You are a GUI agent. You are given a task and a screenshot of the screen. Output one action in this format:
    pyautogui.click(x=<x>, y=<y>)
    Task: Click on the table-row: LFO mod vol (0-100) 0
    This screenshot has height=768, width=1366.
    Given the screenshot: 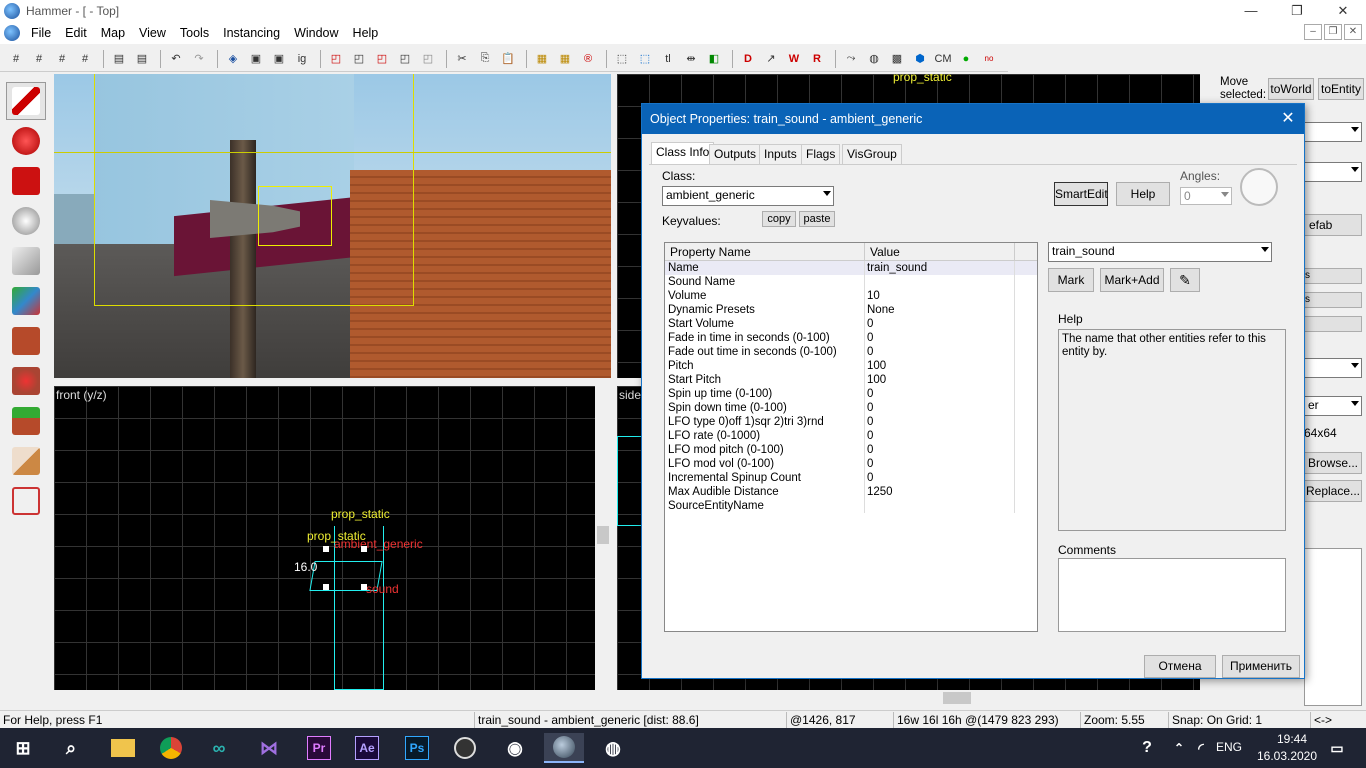 What is the action you would take?
    pyautogui.click(x=851, y=464)
    